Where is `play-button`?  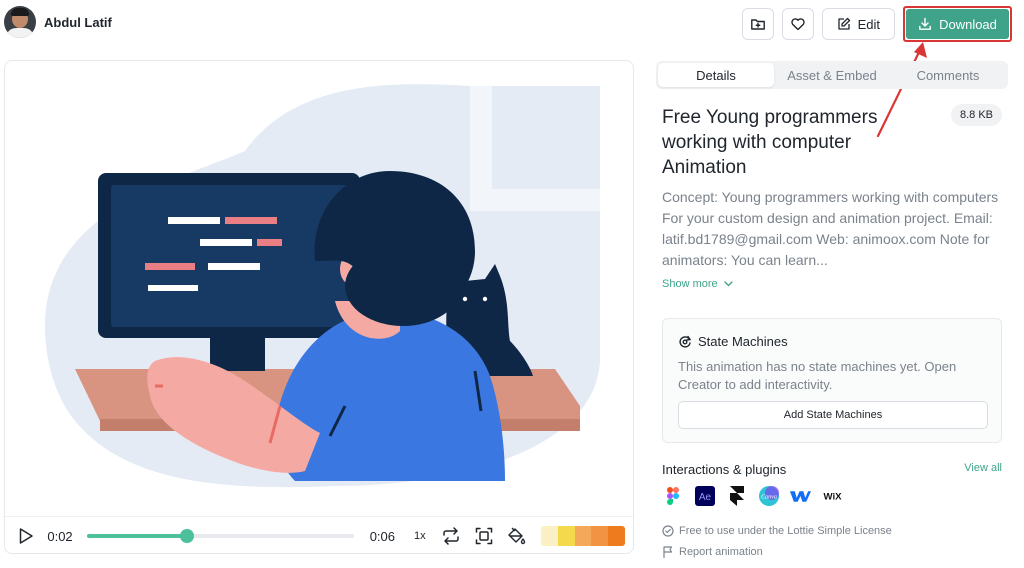 play-button is located at coordinates (26, 536).